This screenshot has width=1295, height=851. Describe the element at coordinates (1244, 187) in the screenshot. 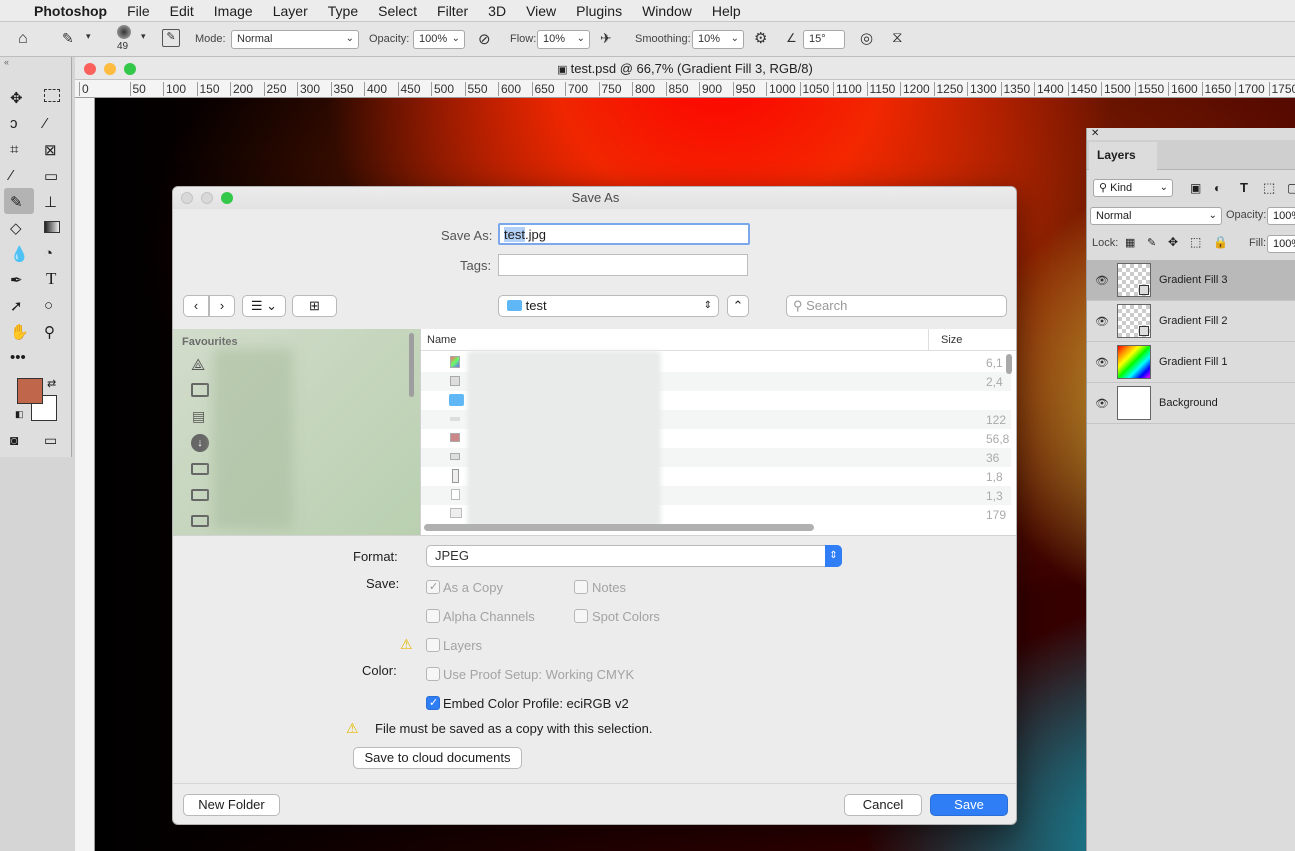

I see `filter-type-icon: T` at that location.